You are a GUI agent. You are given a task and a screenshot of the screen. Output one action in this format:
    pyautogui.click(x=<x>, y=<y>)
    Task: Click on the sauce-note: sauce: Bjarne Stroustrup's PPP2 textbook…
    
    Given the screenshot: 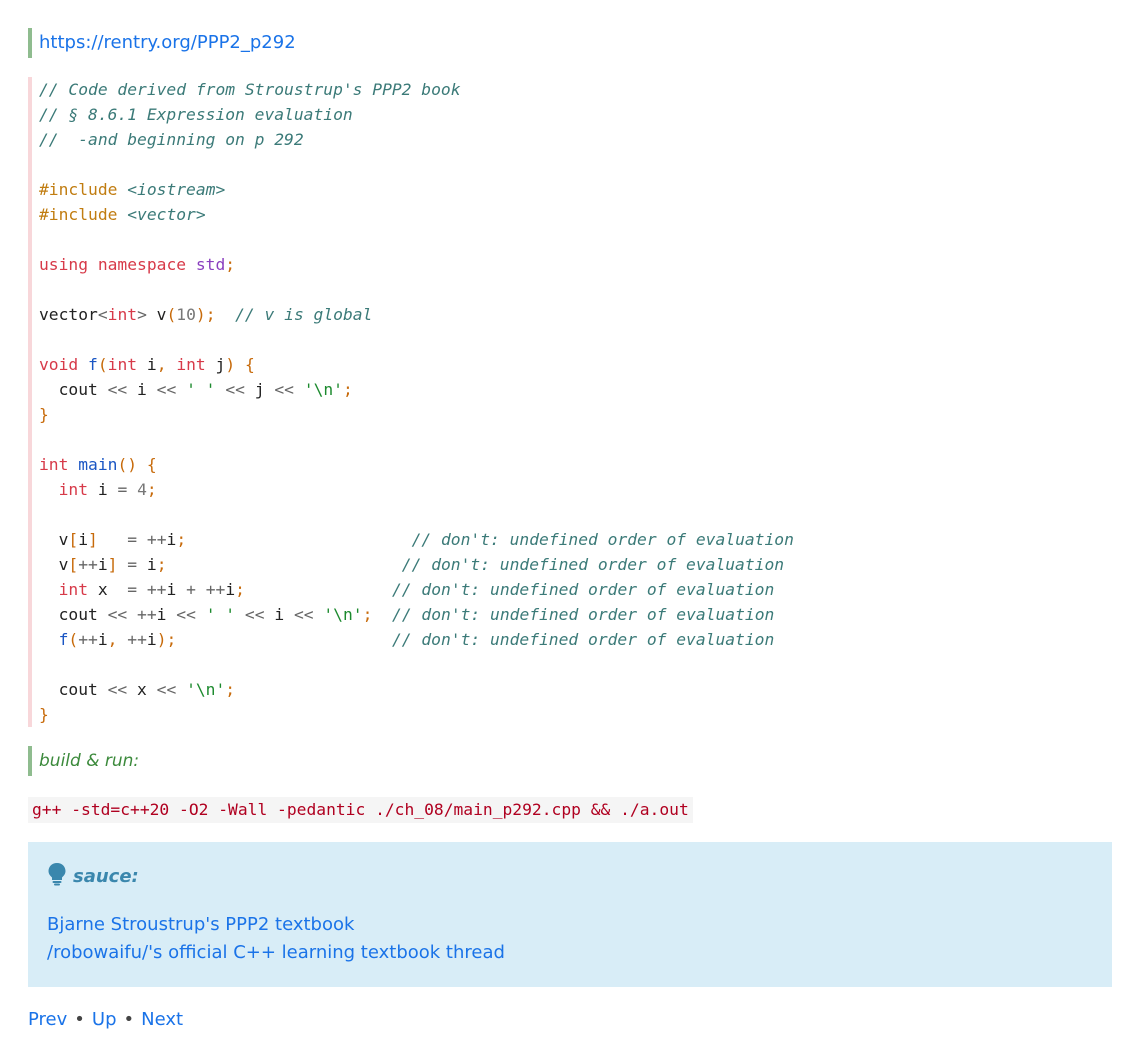 What is the action you would take?
    pyautogui.click(x=570, y=914)
    